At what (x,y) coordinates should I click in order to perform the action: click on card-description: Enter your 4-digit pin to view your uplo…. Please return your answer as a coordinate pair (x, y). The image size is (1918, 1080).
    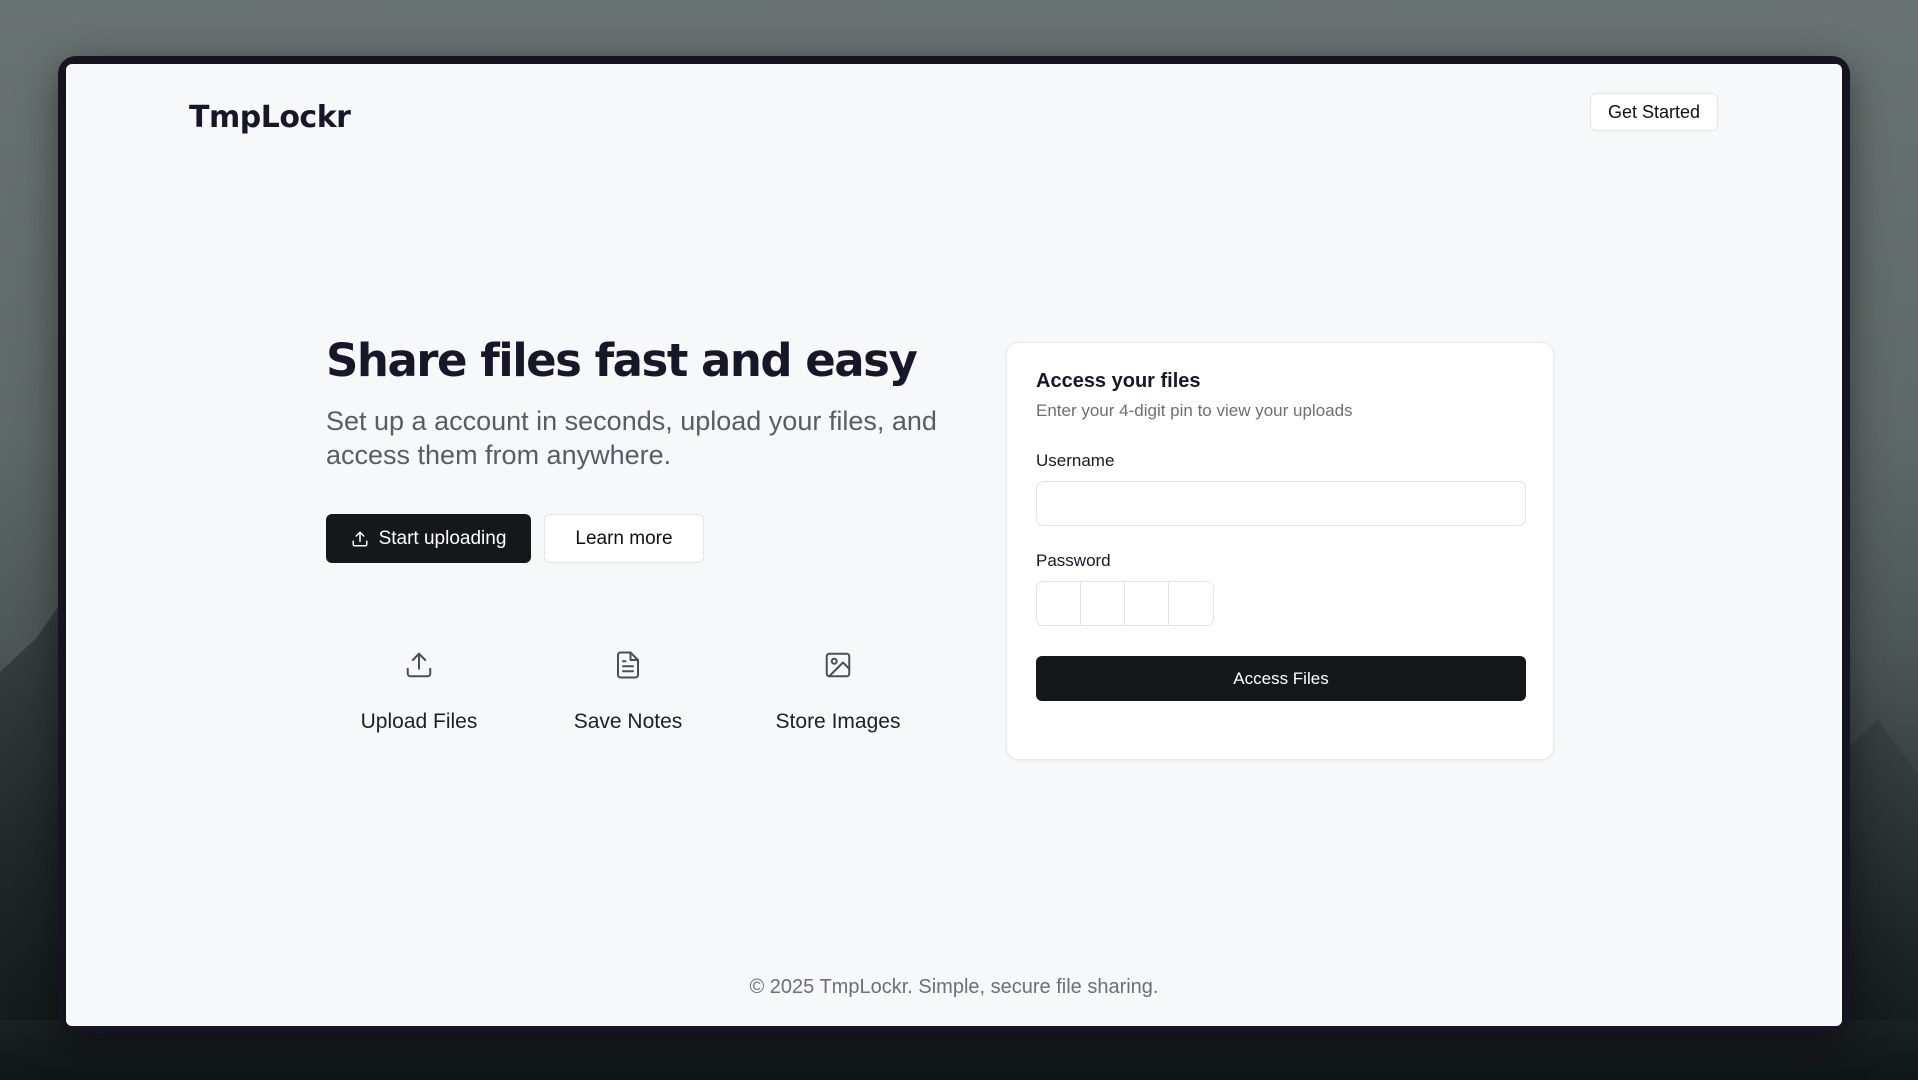
    Looking at the image, I should click on (1194, 410).